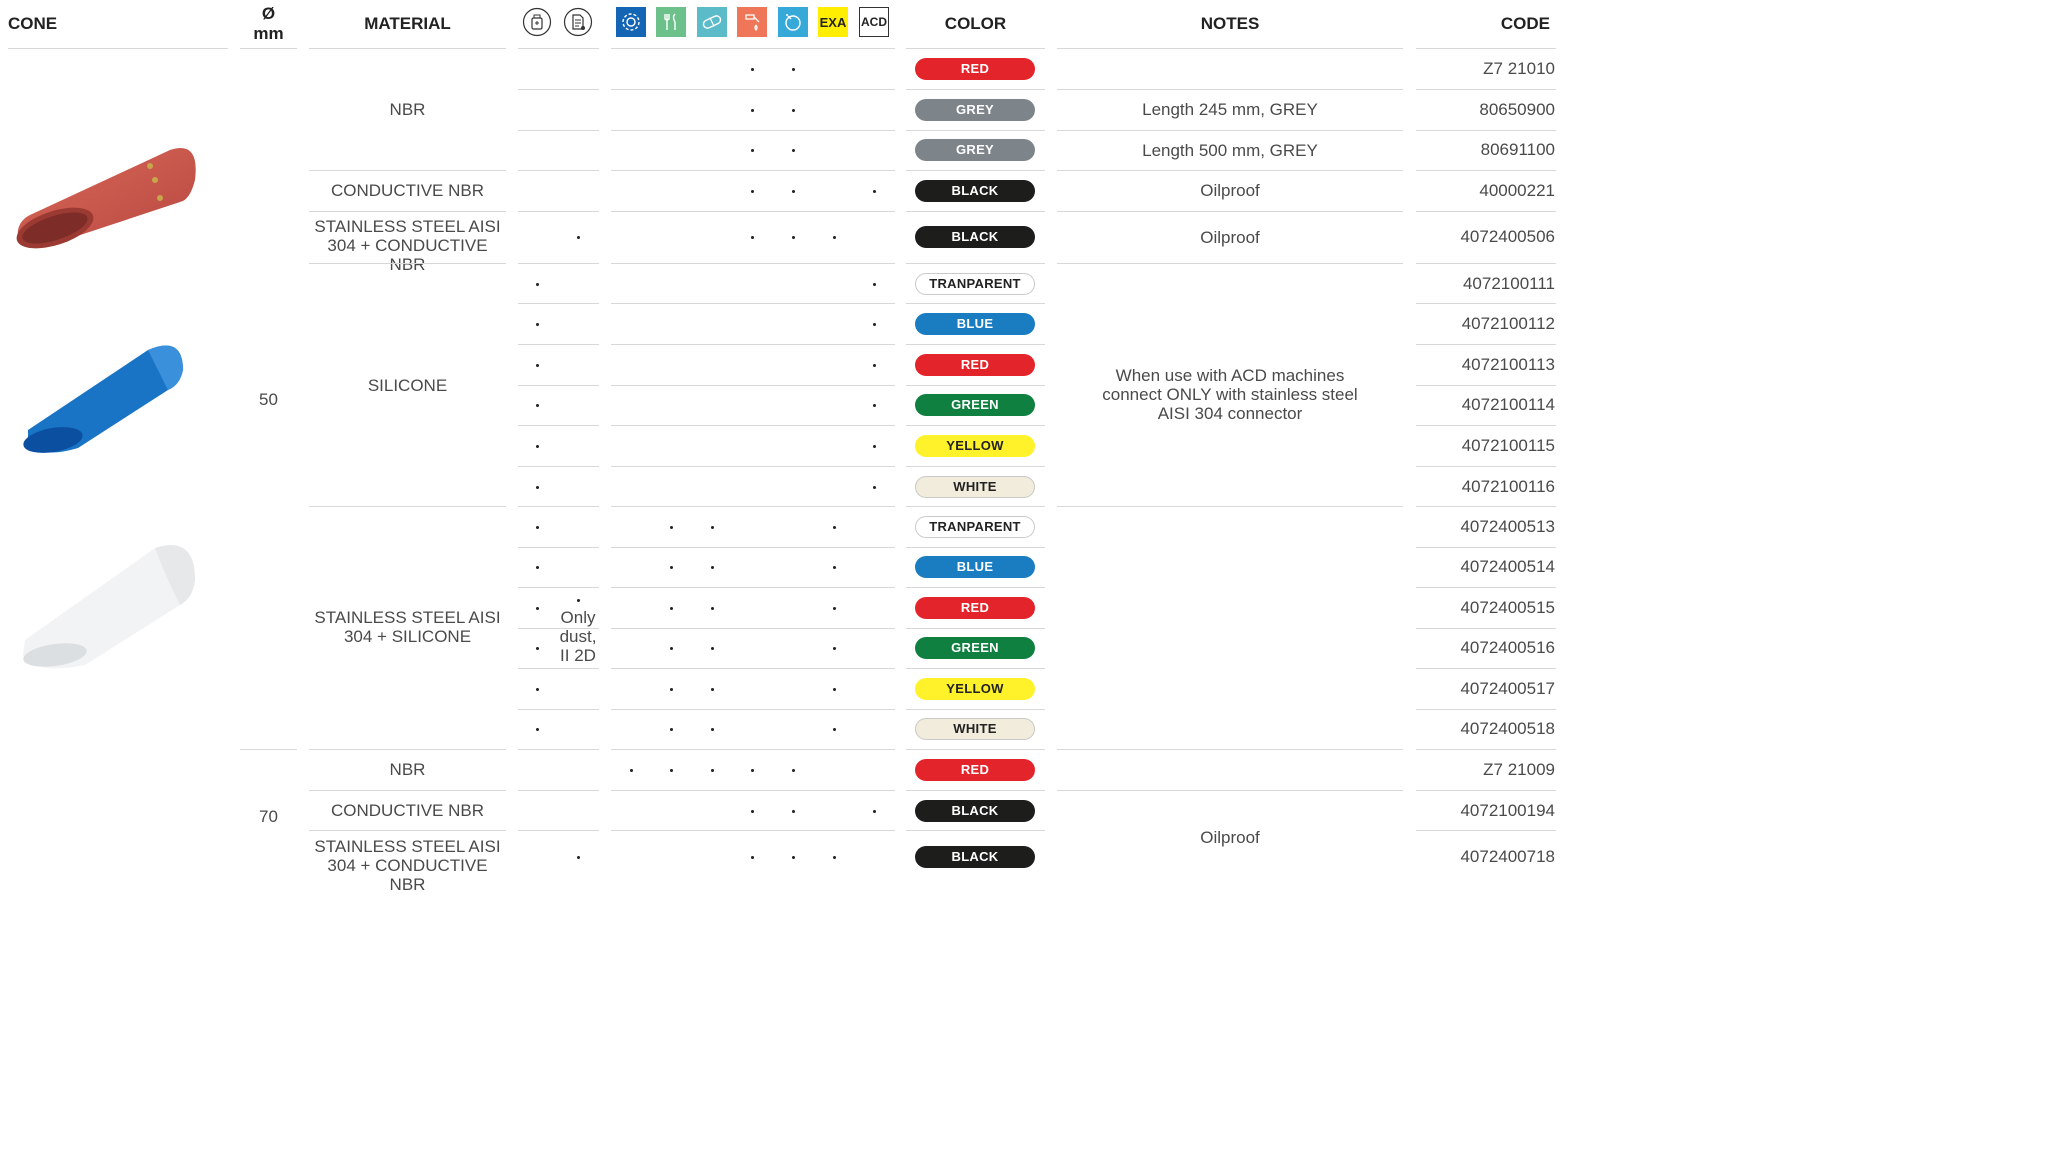 This screenshot has height=1150, width=2046. What do you see at coordinates (1230, 837) in the screenshot?
I see `note-oilproof-3: Oilproof` at bounding box center [1230, 837].